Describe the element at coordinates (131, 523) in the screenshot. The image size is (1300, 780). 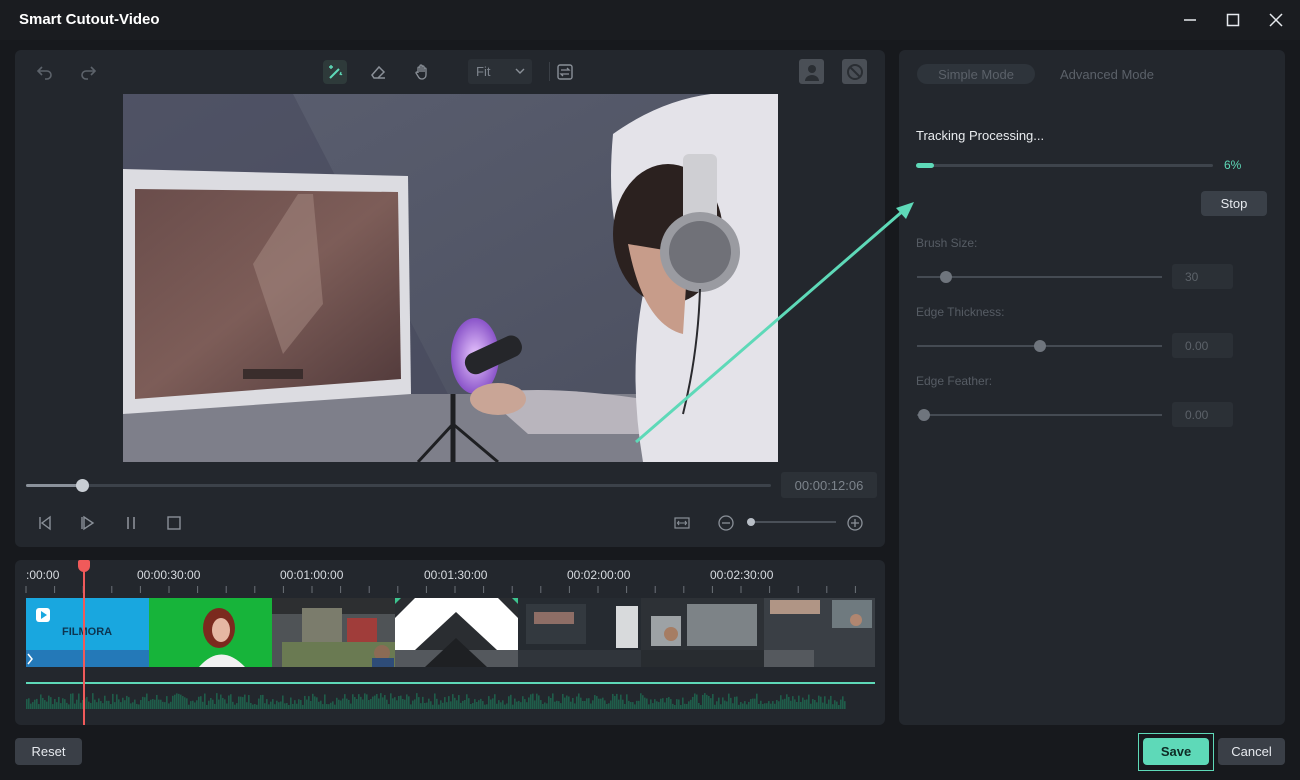
I see `pause-button` at that location.